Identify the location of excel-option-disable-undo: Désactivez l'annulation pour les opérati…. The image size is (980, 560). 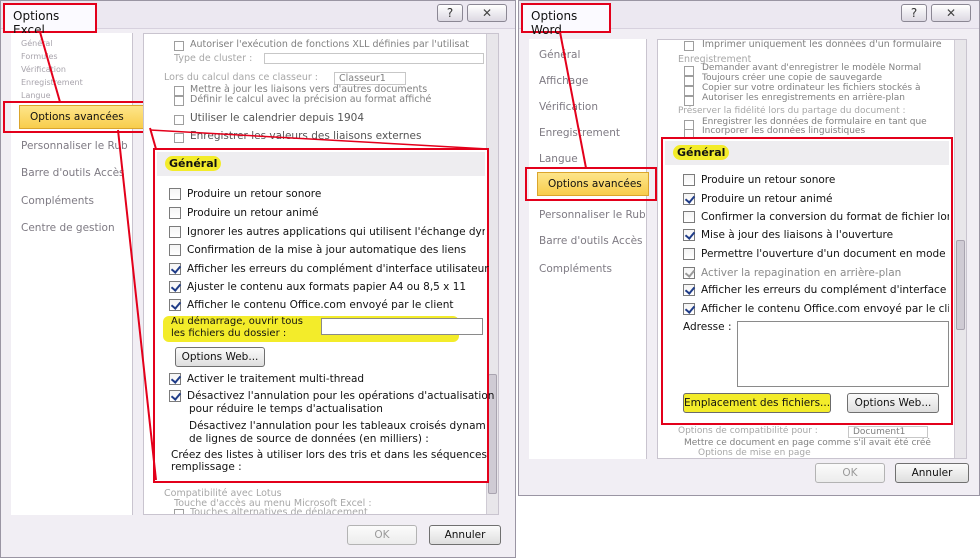
(331, 396).